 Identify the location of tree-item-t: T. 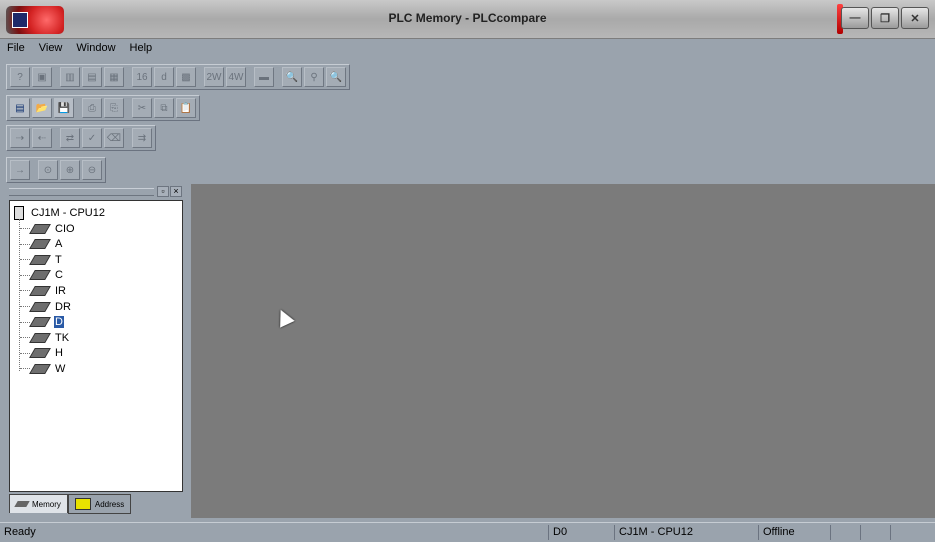
(46, 259).